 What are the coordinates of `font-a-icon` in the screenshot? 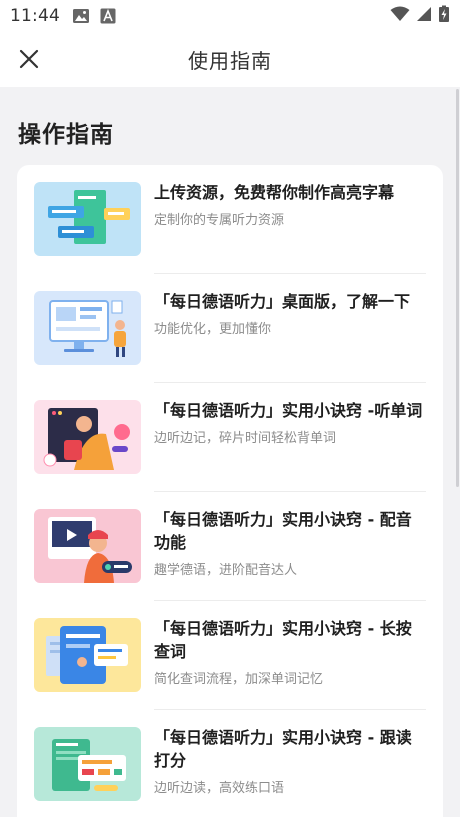 It's located at (108, 16).